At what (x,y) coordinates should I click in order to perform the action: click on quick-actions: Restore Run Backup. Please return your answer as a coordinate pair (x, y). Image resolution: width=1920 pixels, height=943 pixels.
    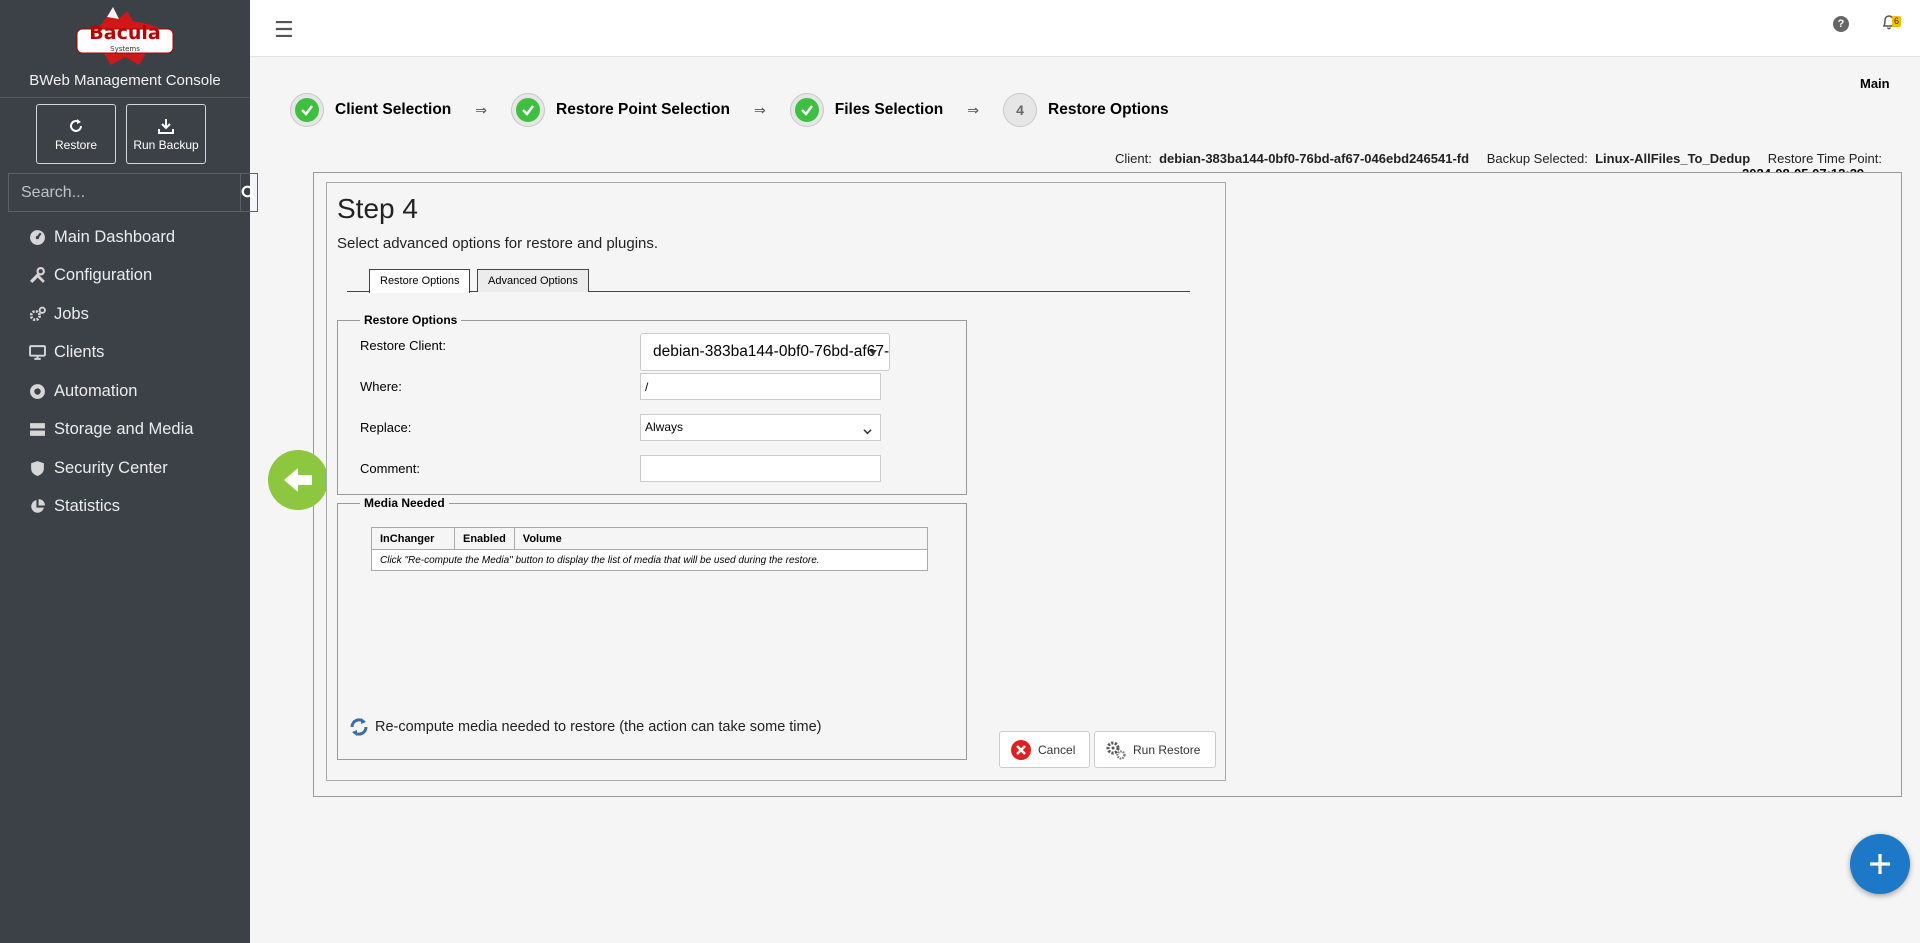
    Looking at the image, I should click on (121, 134).